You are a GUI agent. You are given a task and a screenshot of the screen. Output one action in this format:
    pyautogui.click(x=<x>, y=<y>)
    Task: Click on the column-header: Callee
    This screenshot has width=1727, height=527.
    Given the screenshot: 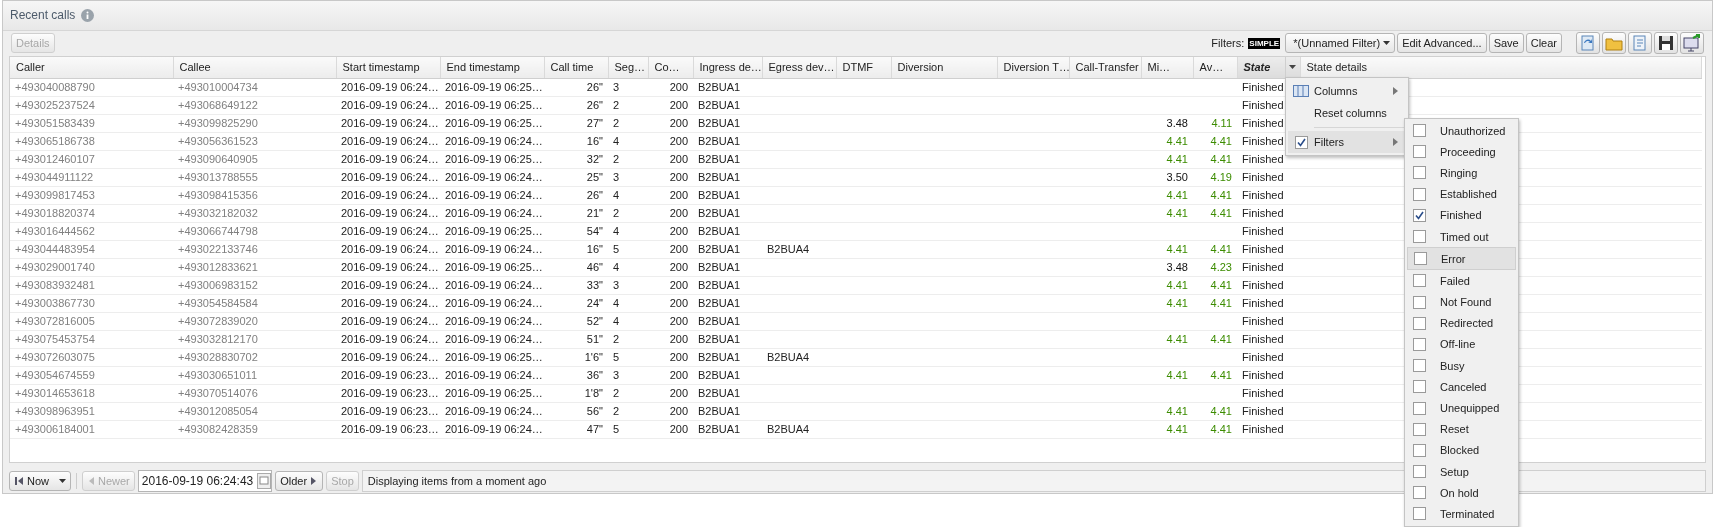 What is the action you would take?
    pyautogui.click(x=254, y=67)
    